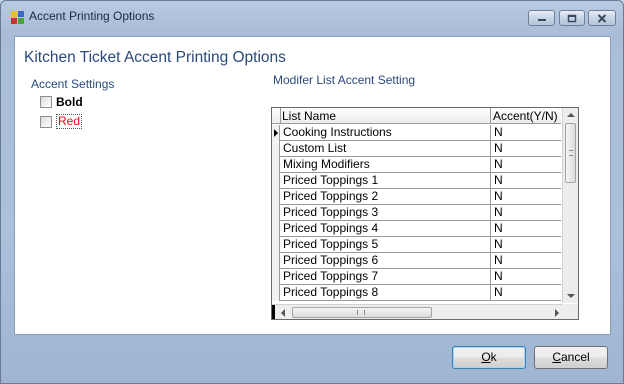 This screenshot has height=384, width=624. I want to click on minimize-button, so click(541, 18).